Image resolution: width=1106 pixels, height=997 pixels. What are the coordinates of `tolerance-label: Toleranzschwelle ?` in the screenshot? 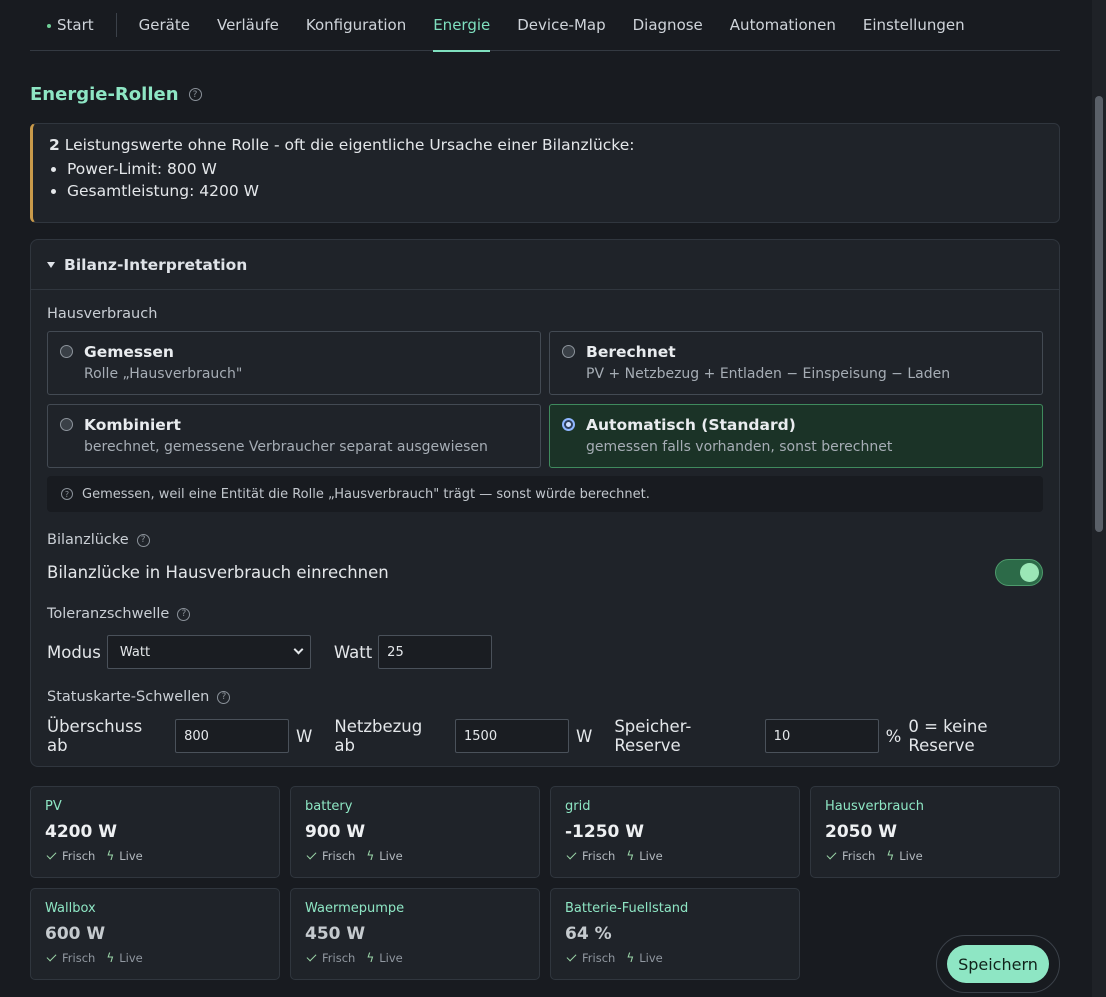 It's located at (119, 614).